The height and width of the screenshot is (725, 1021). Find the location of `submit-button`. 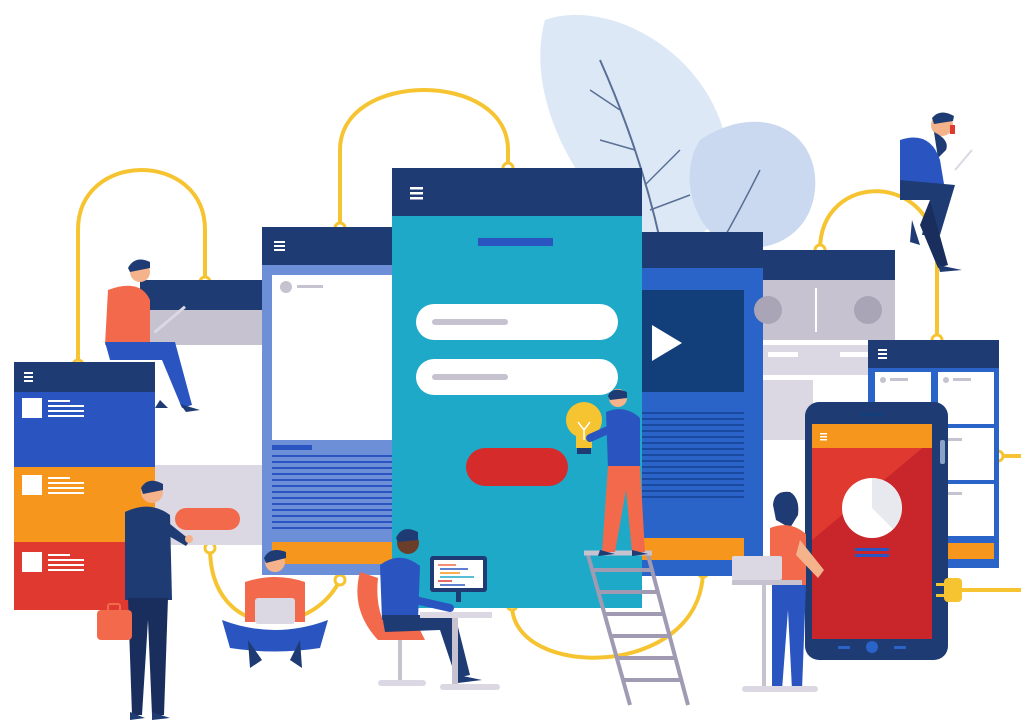

submit-button is located at coordinates (517, 467).